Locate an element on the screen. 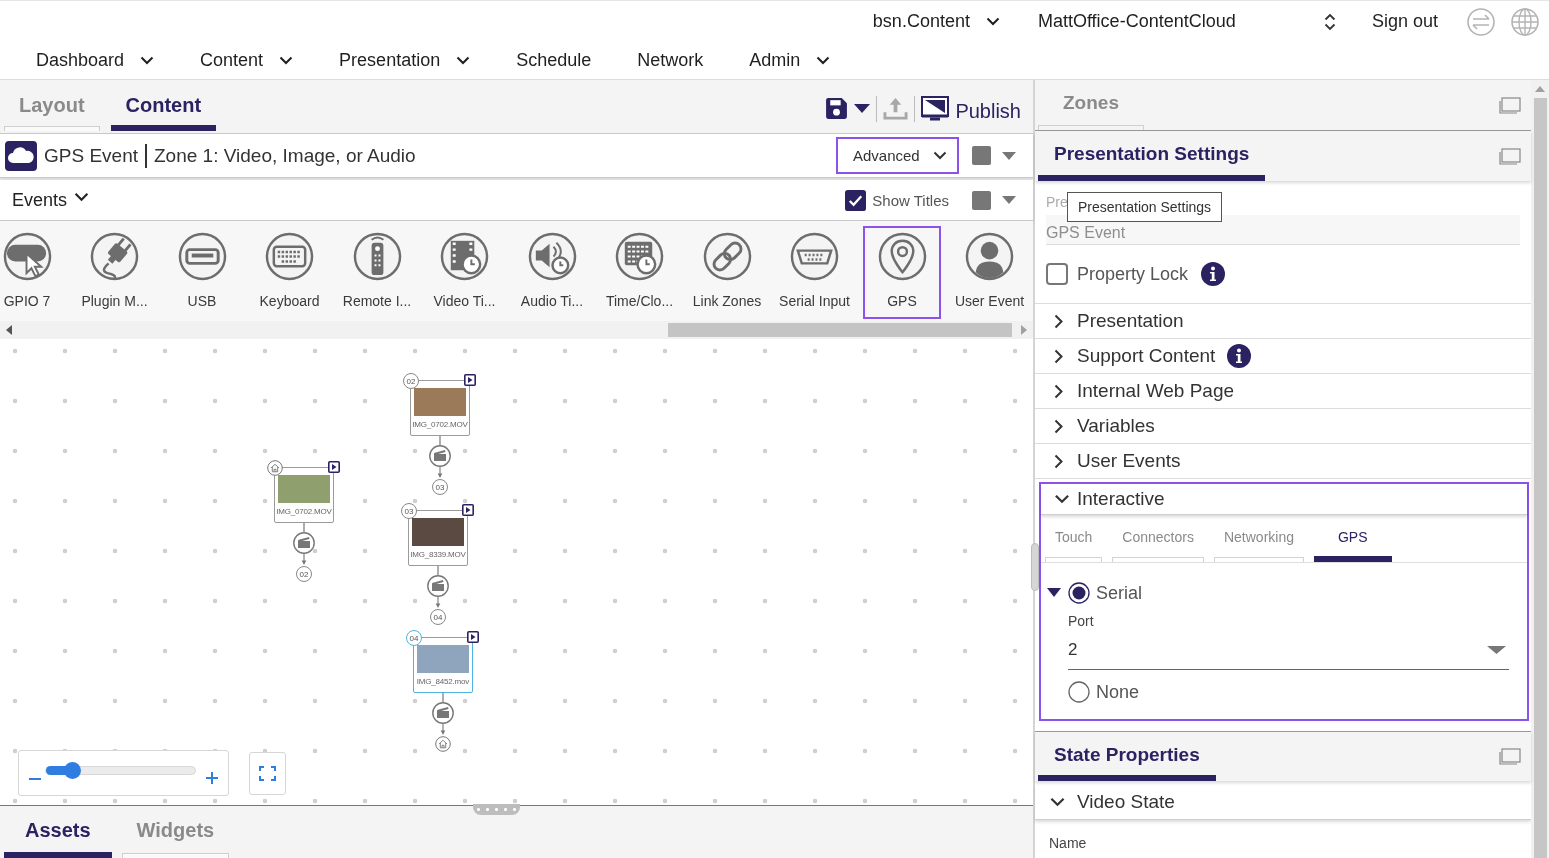  usb-port-icon is located at coordinates (202, 256).